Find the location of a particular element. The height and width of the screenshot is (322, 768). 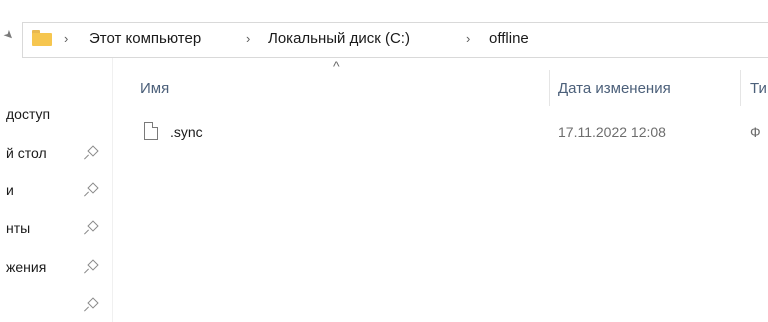

sidebar-item-downloads: и is located at coordinates (10, 190).